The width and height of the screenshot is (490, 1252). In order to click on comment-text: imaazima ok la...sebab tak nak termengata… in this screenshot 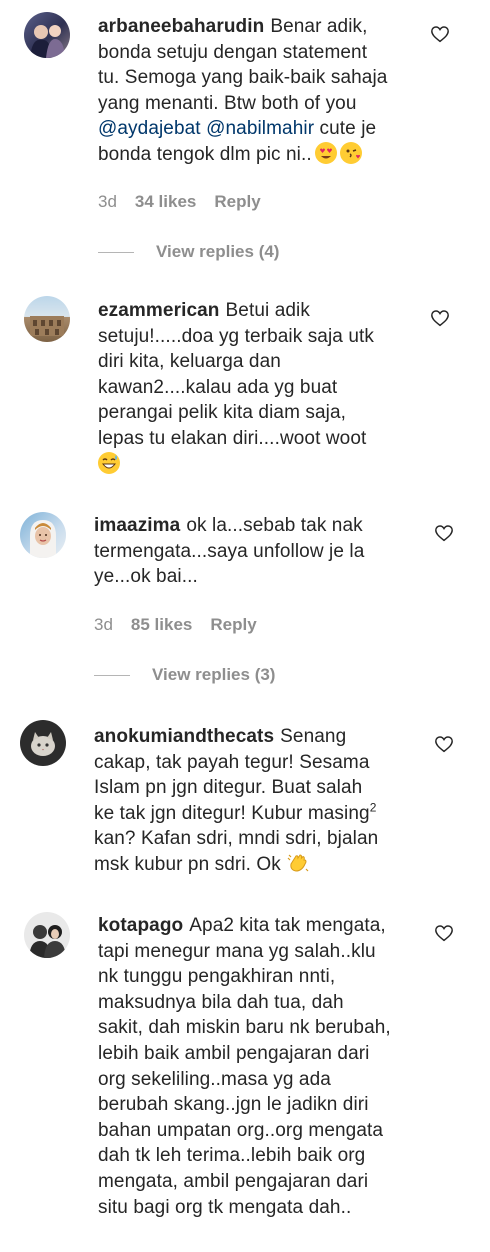, I will do `click(229, 551)`.